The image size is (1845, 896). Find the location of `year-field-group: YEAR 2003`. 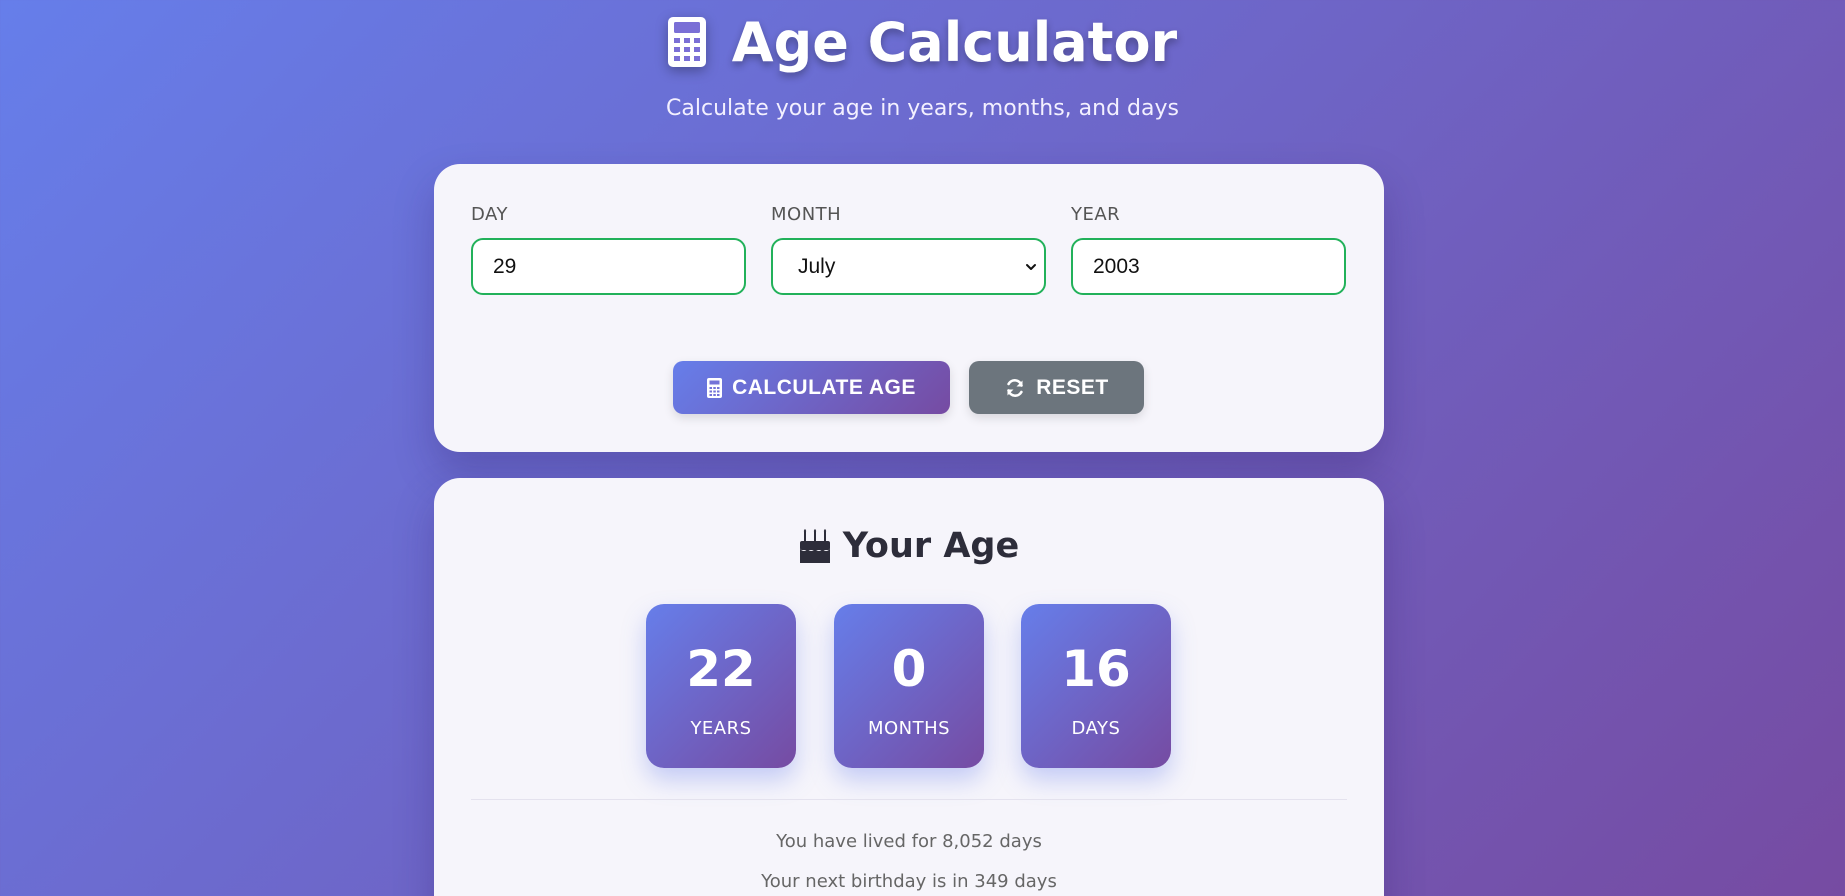

year-field-group: YEAR 2003 is located at coordinates (1208, 249).